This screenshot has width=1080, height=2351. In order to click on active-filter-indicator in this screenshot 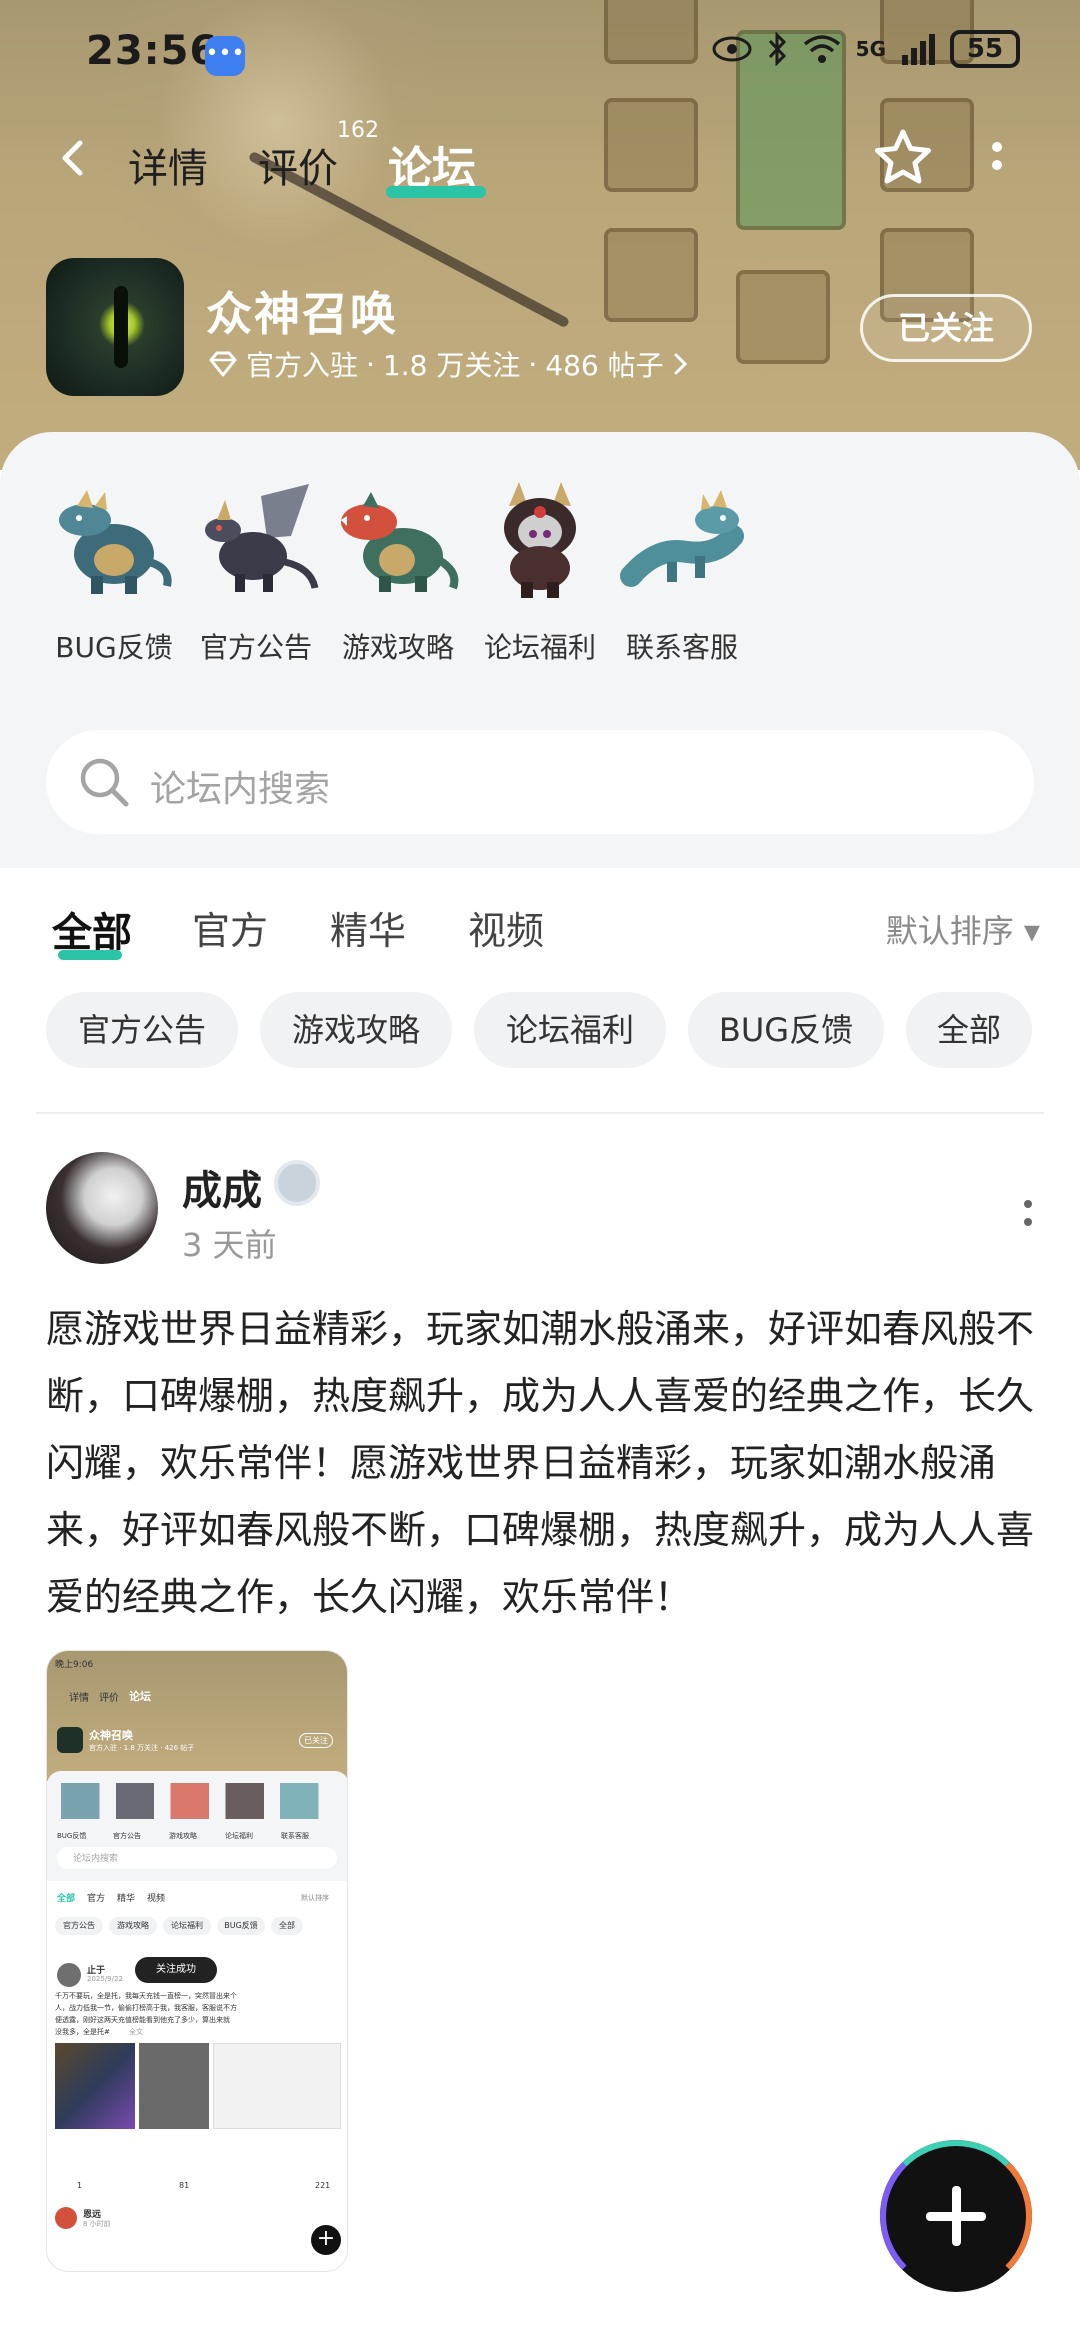, I will do `click(90, 955)`.